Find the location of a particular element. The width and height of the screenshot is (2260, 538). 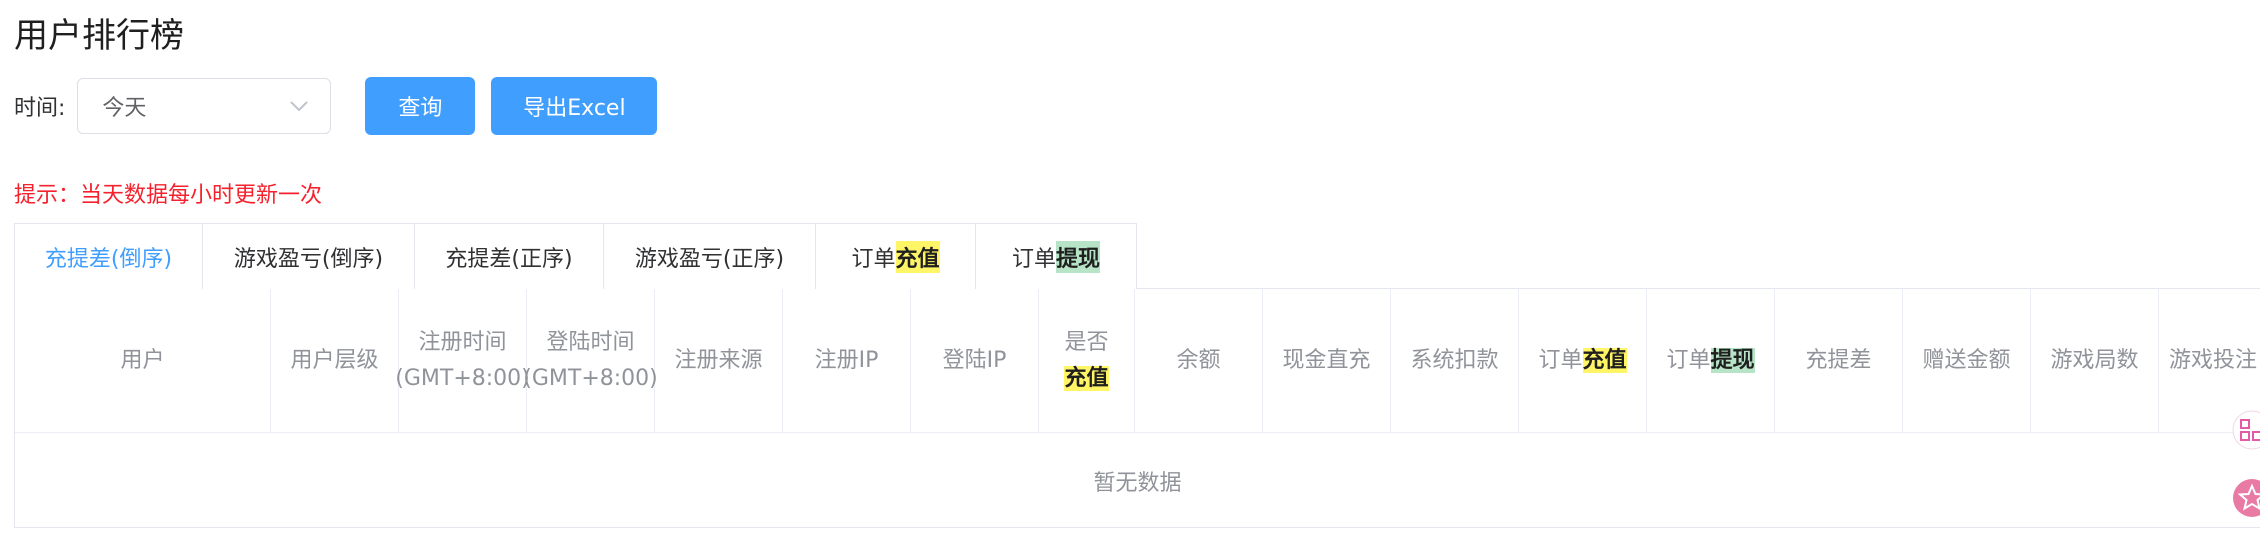

tab-label-highlight: 提现 is located at coordinates (1078, 256).